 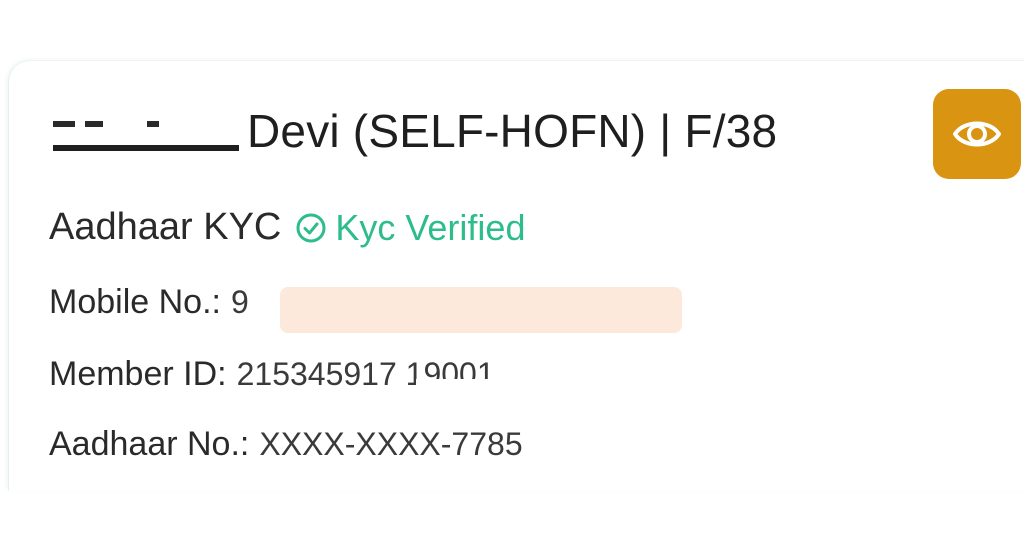 What do you see at coordinates (391, 444) in the screenshot?
I see `aadhaar-value: XXXX-XXXX-7785` at bounding box center [391, 444].